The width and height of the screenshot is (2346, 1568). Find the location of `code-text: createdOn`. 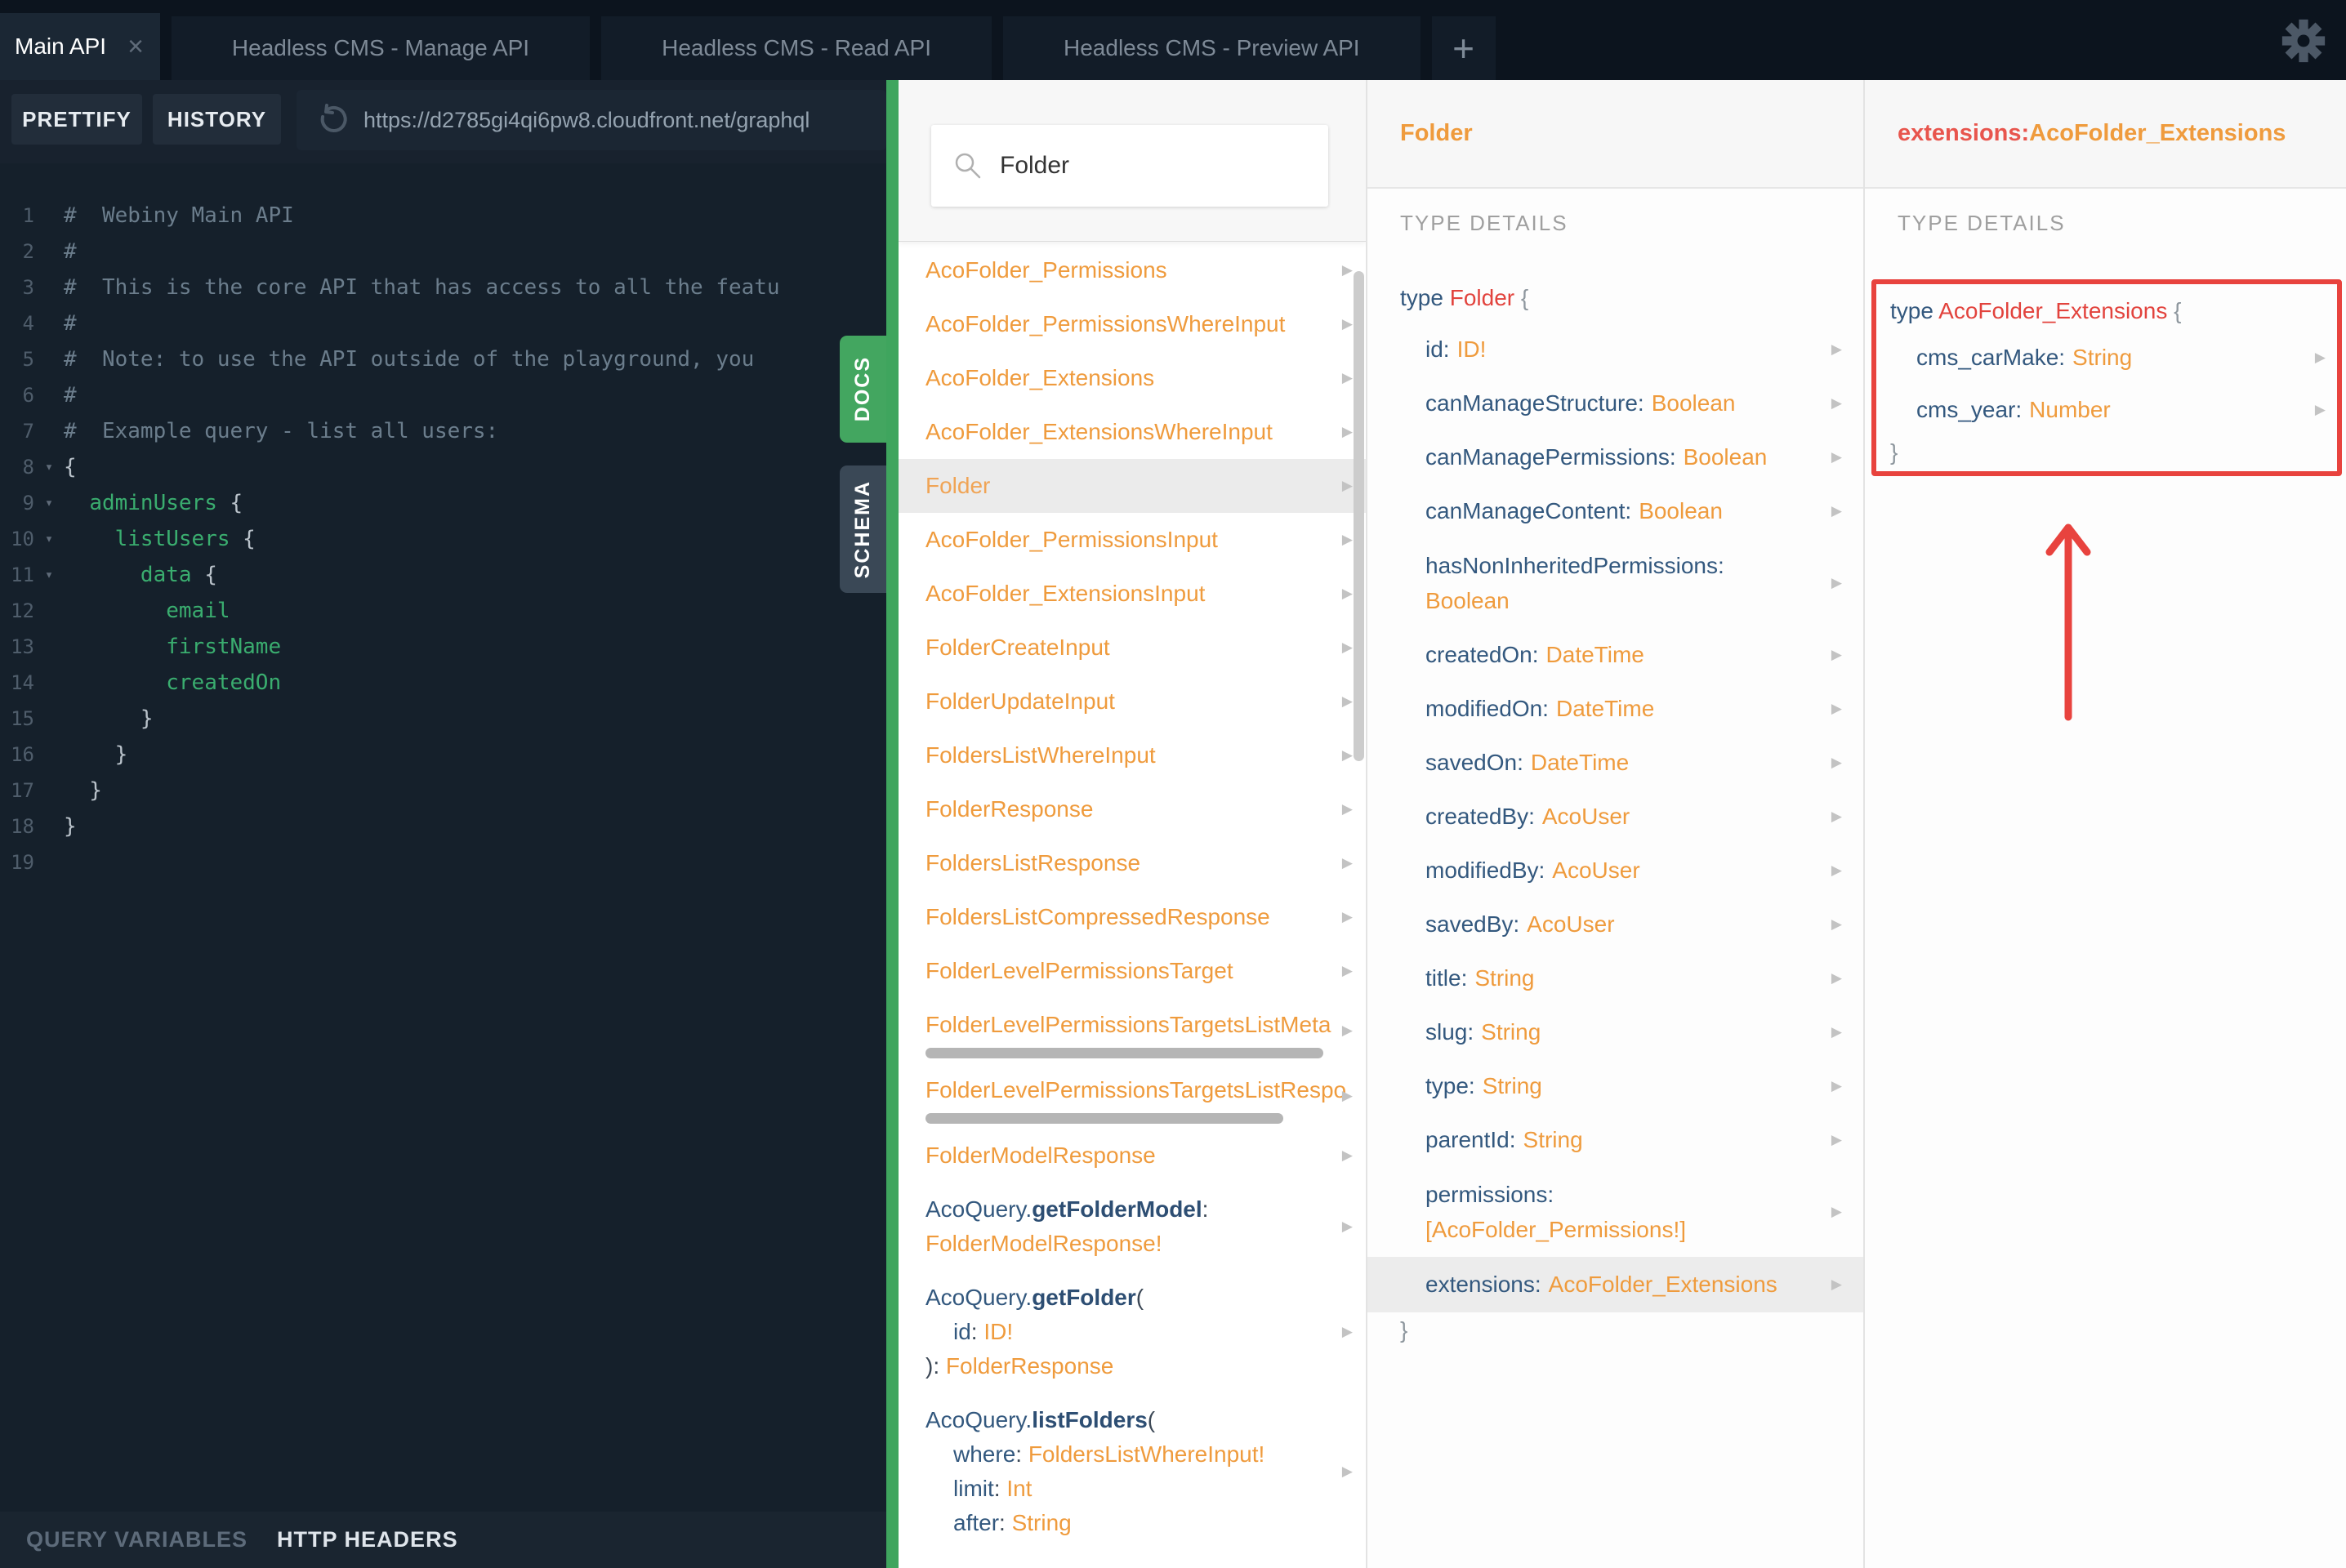

code-text: createdOn is located at coordinates (224, 682).